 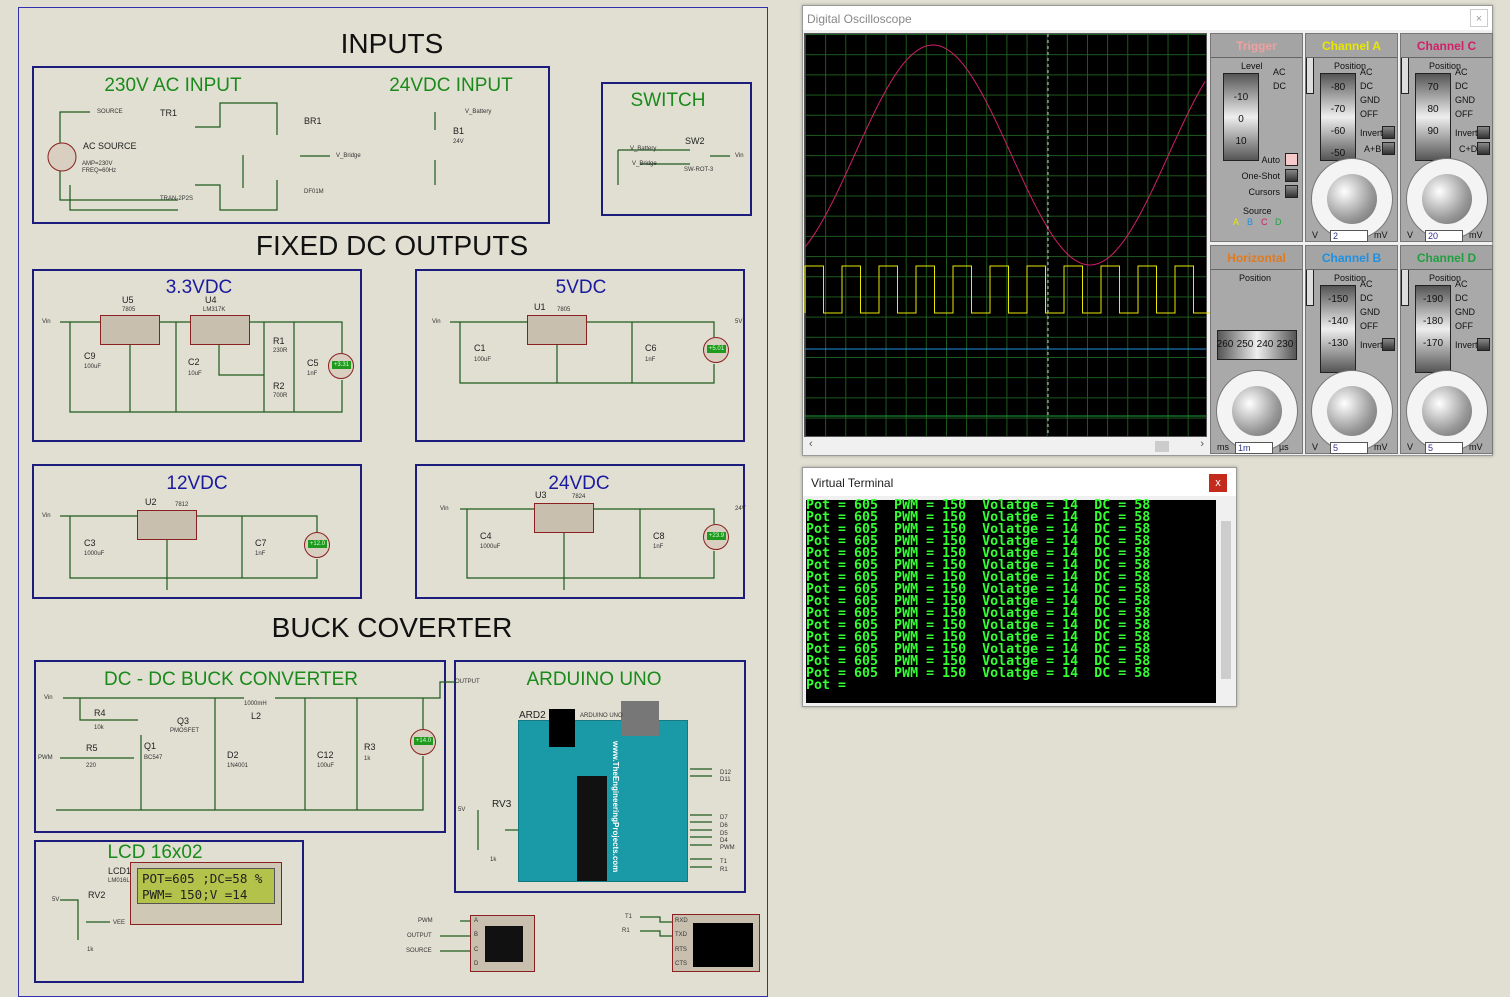 What do you see at coordinates (1264, 222) in the screenshot?
I see `source-option: C` at bounding box center [1264, 222].